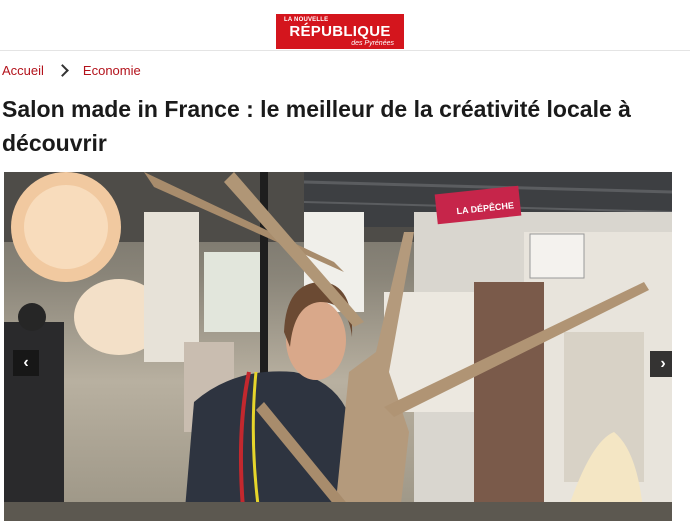 The height and width of the screenshot is (521, 690). I want to click on breadcrumb-home-link: Accueil, so click(23, 70).